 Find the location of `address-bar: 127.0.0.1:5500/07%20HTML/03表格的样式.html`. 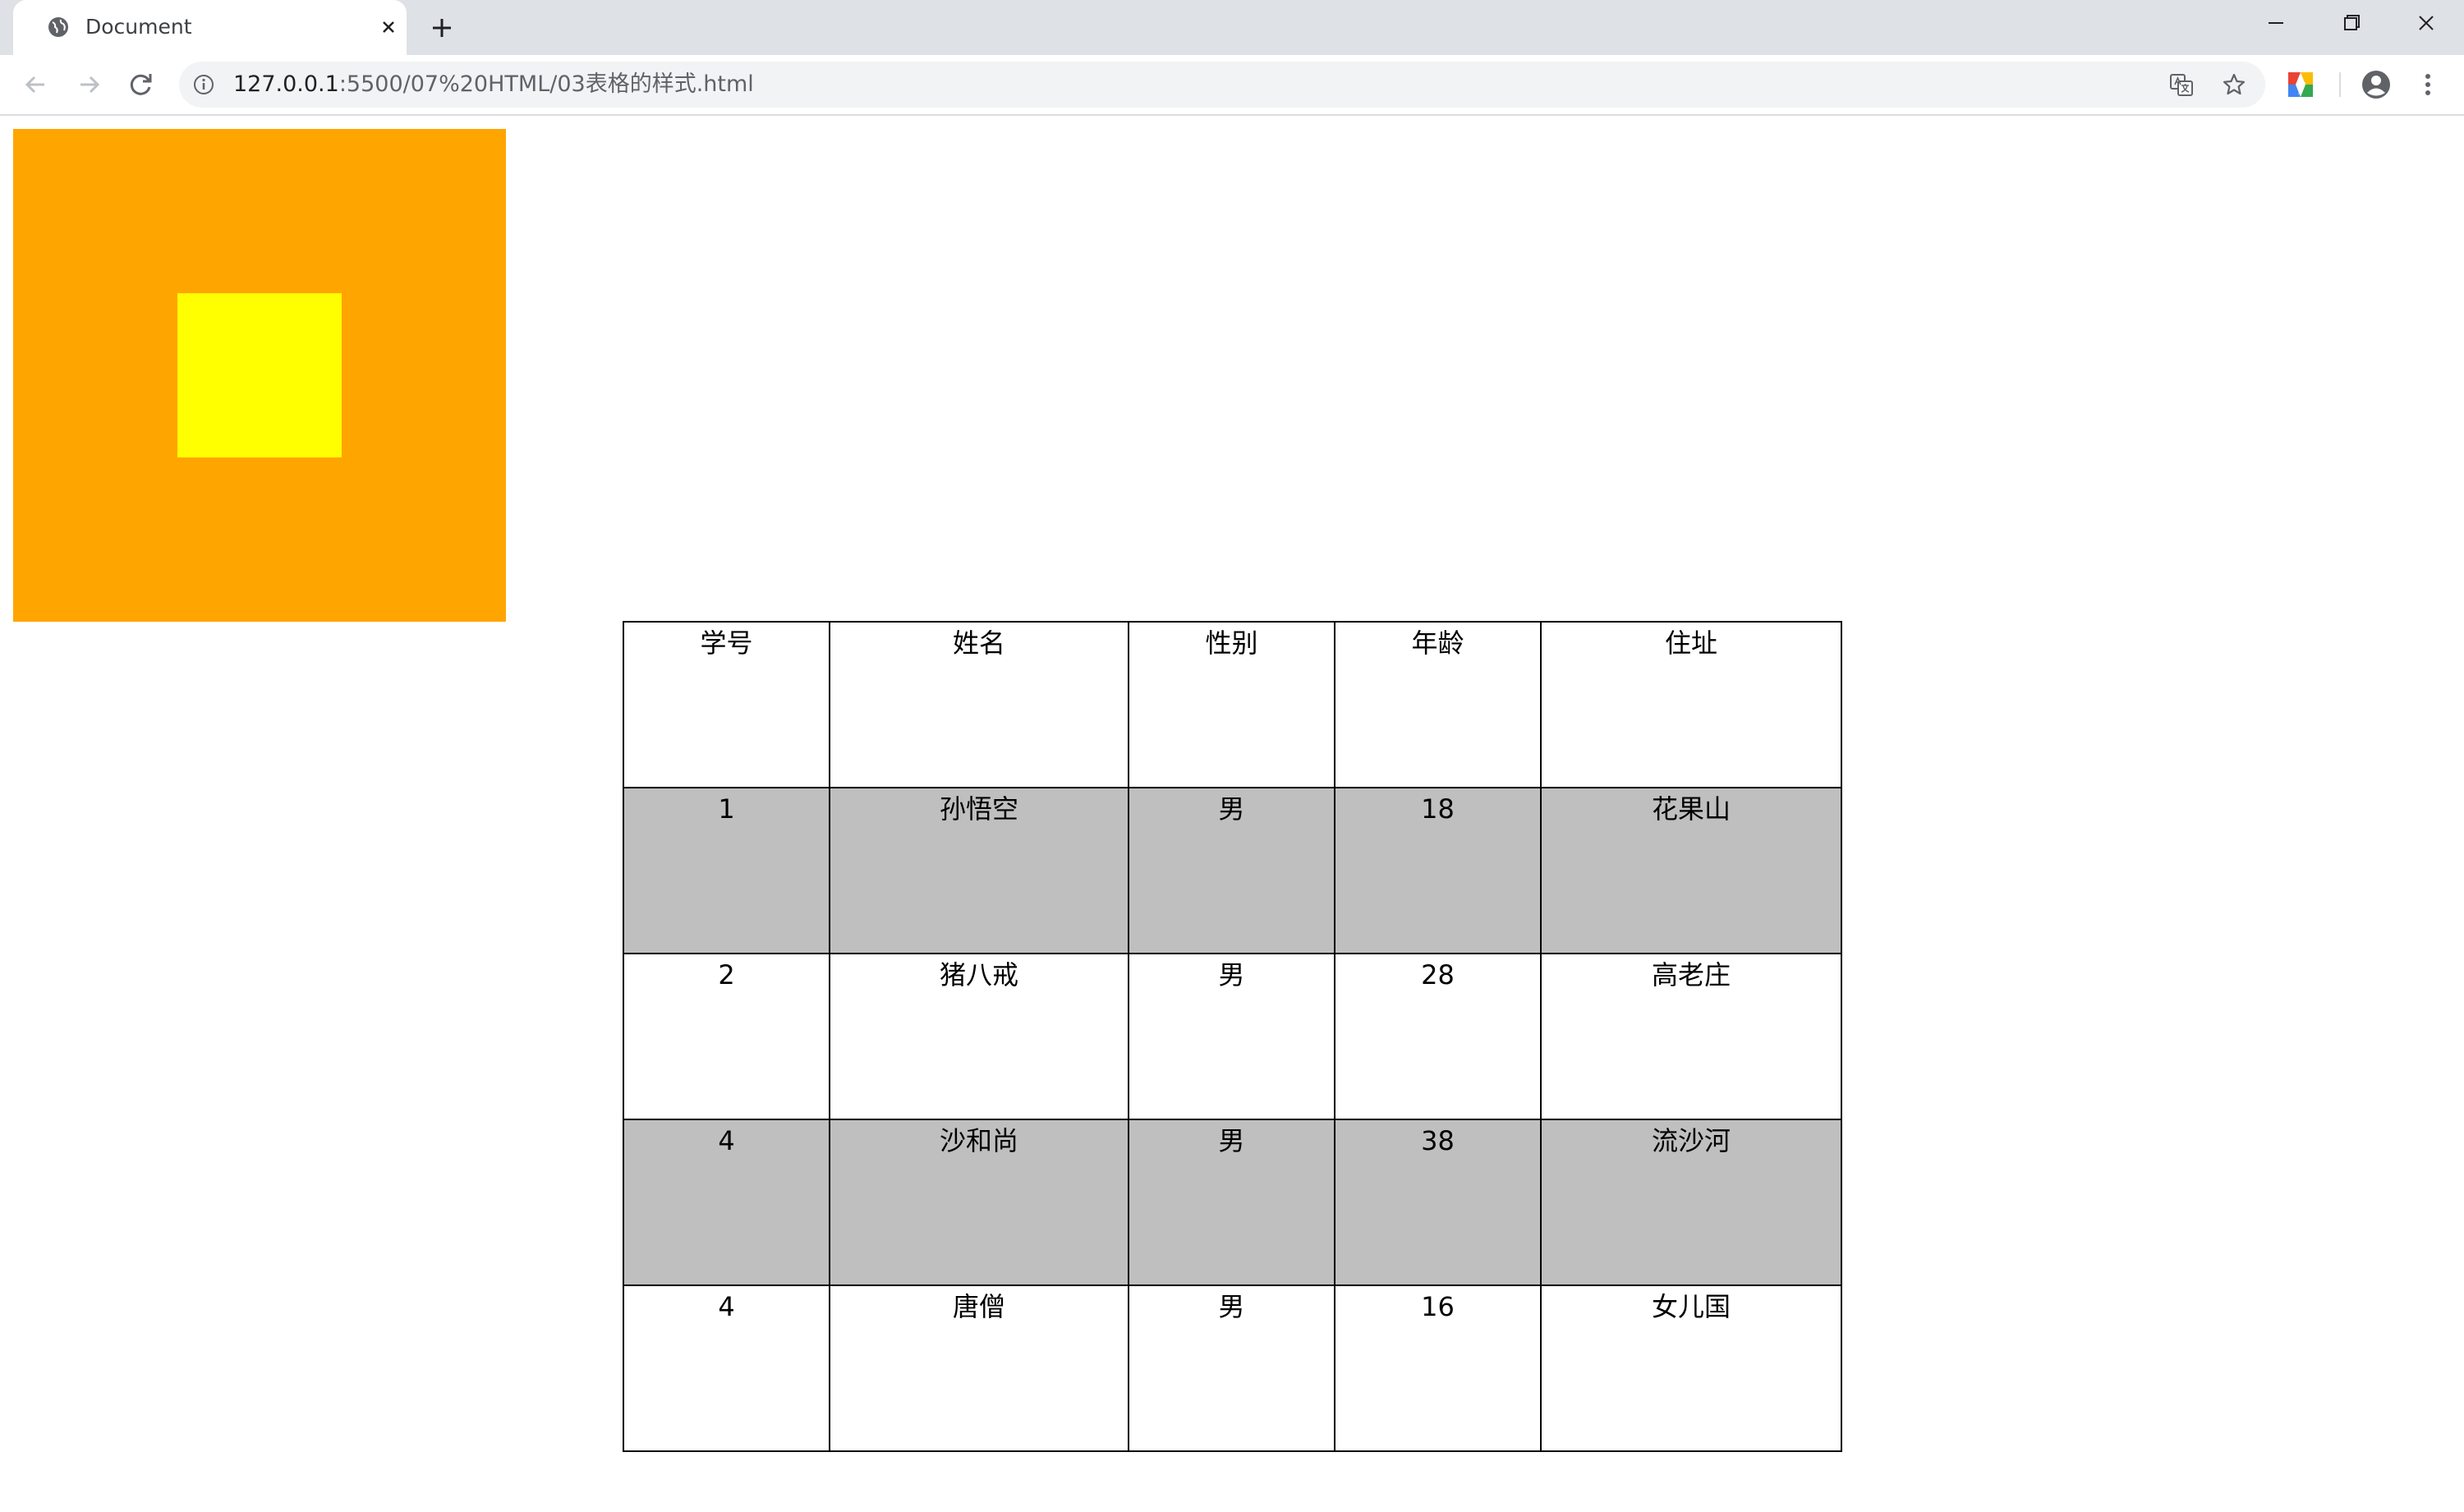

address-bar: 127.0.0.1:5500/07%20HTML/03表格的样式.html is located at coordinates (1222, 85).